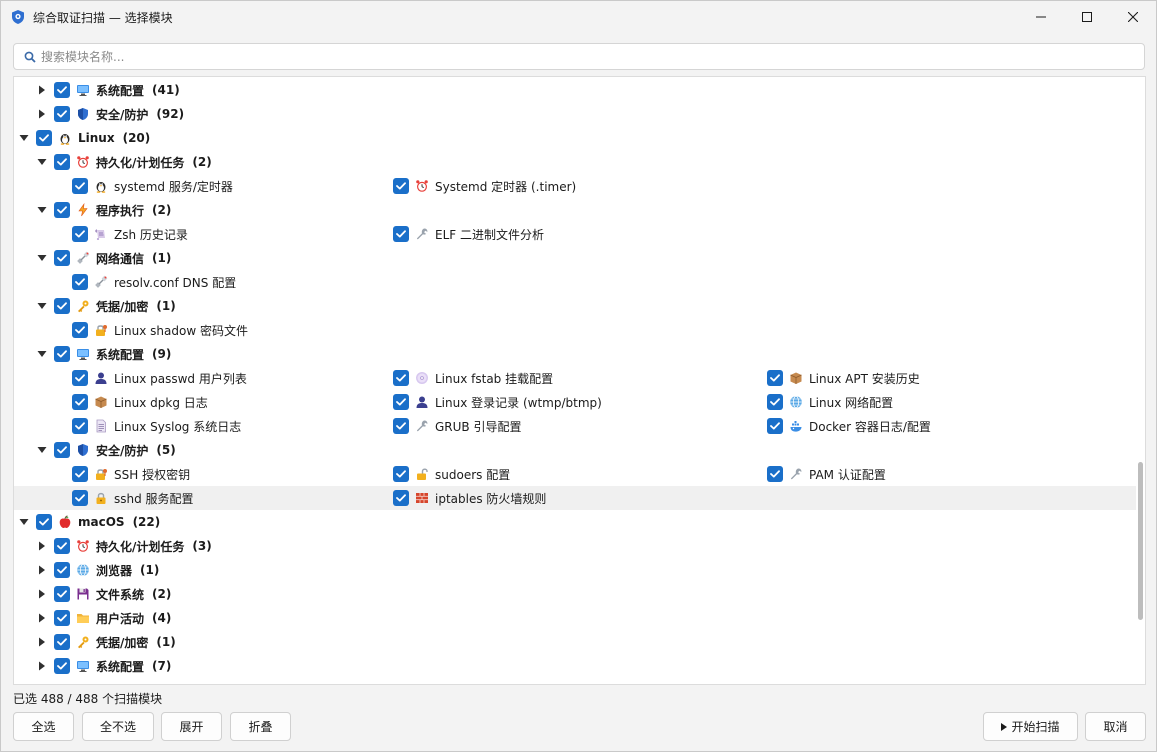 This screenshot has width=1157, height=752. I want to click on cancel-button: 取消, so click(1115, 726).